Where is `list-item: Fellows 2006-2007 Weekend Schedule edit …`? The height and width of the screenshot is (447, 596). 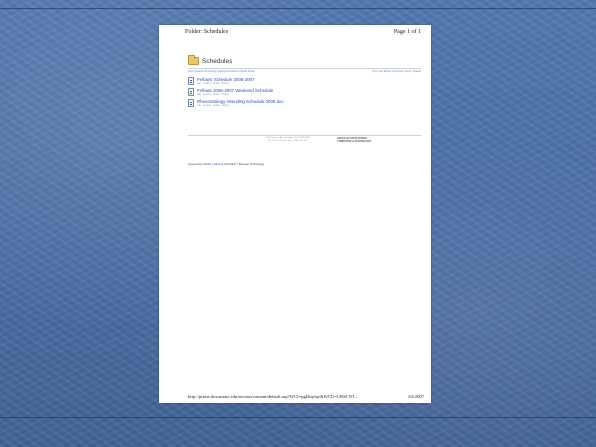
list-item: Fellows 2006-2007 Weekend Schedule edit … is located at coordinates (263, 93).